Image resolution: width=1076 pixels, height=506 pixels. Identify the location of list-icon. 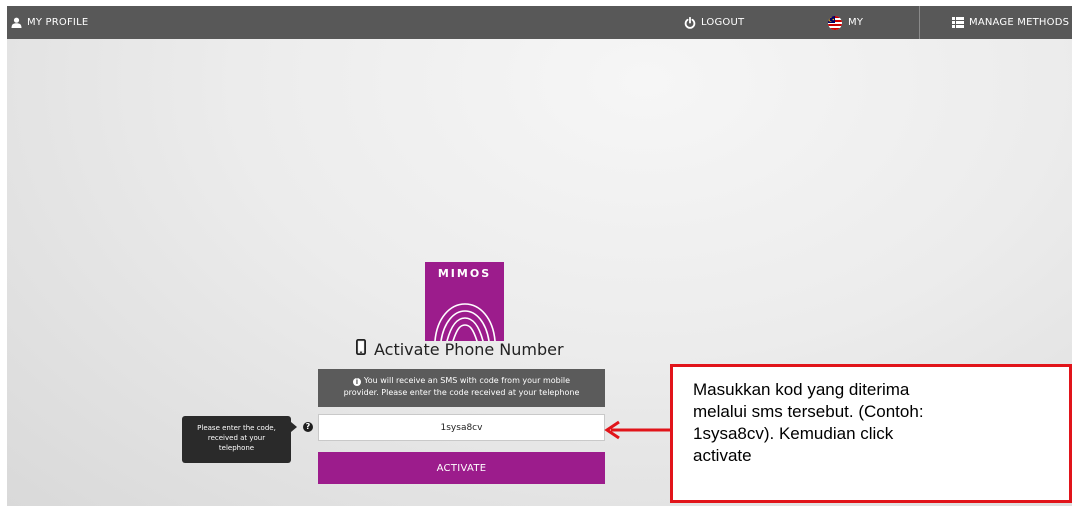
(958, 22).